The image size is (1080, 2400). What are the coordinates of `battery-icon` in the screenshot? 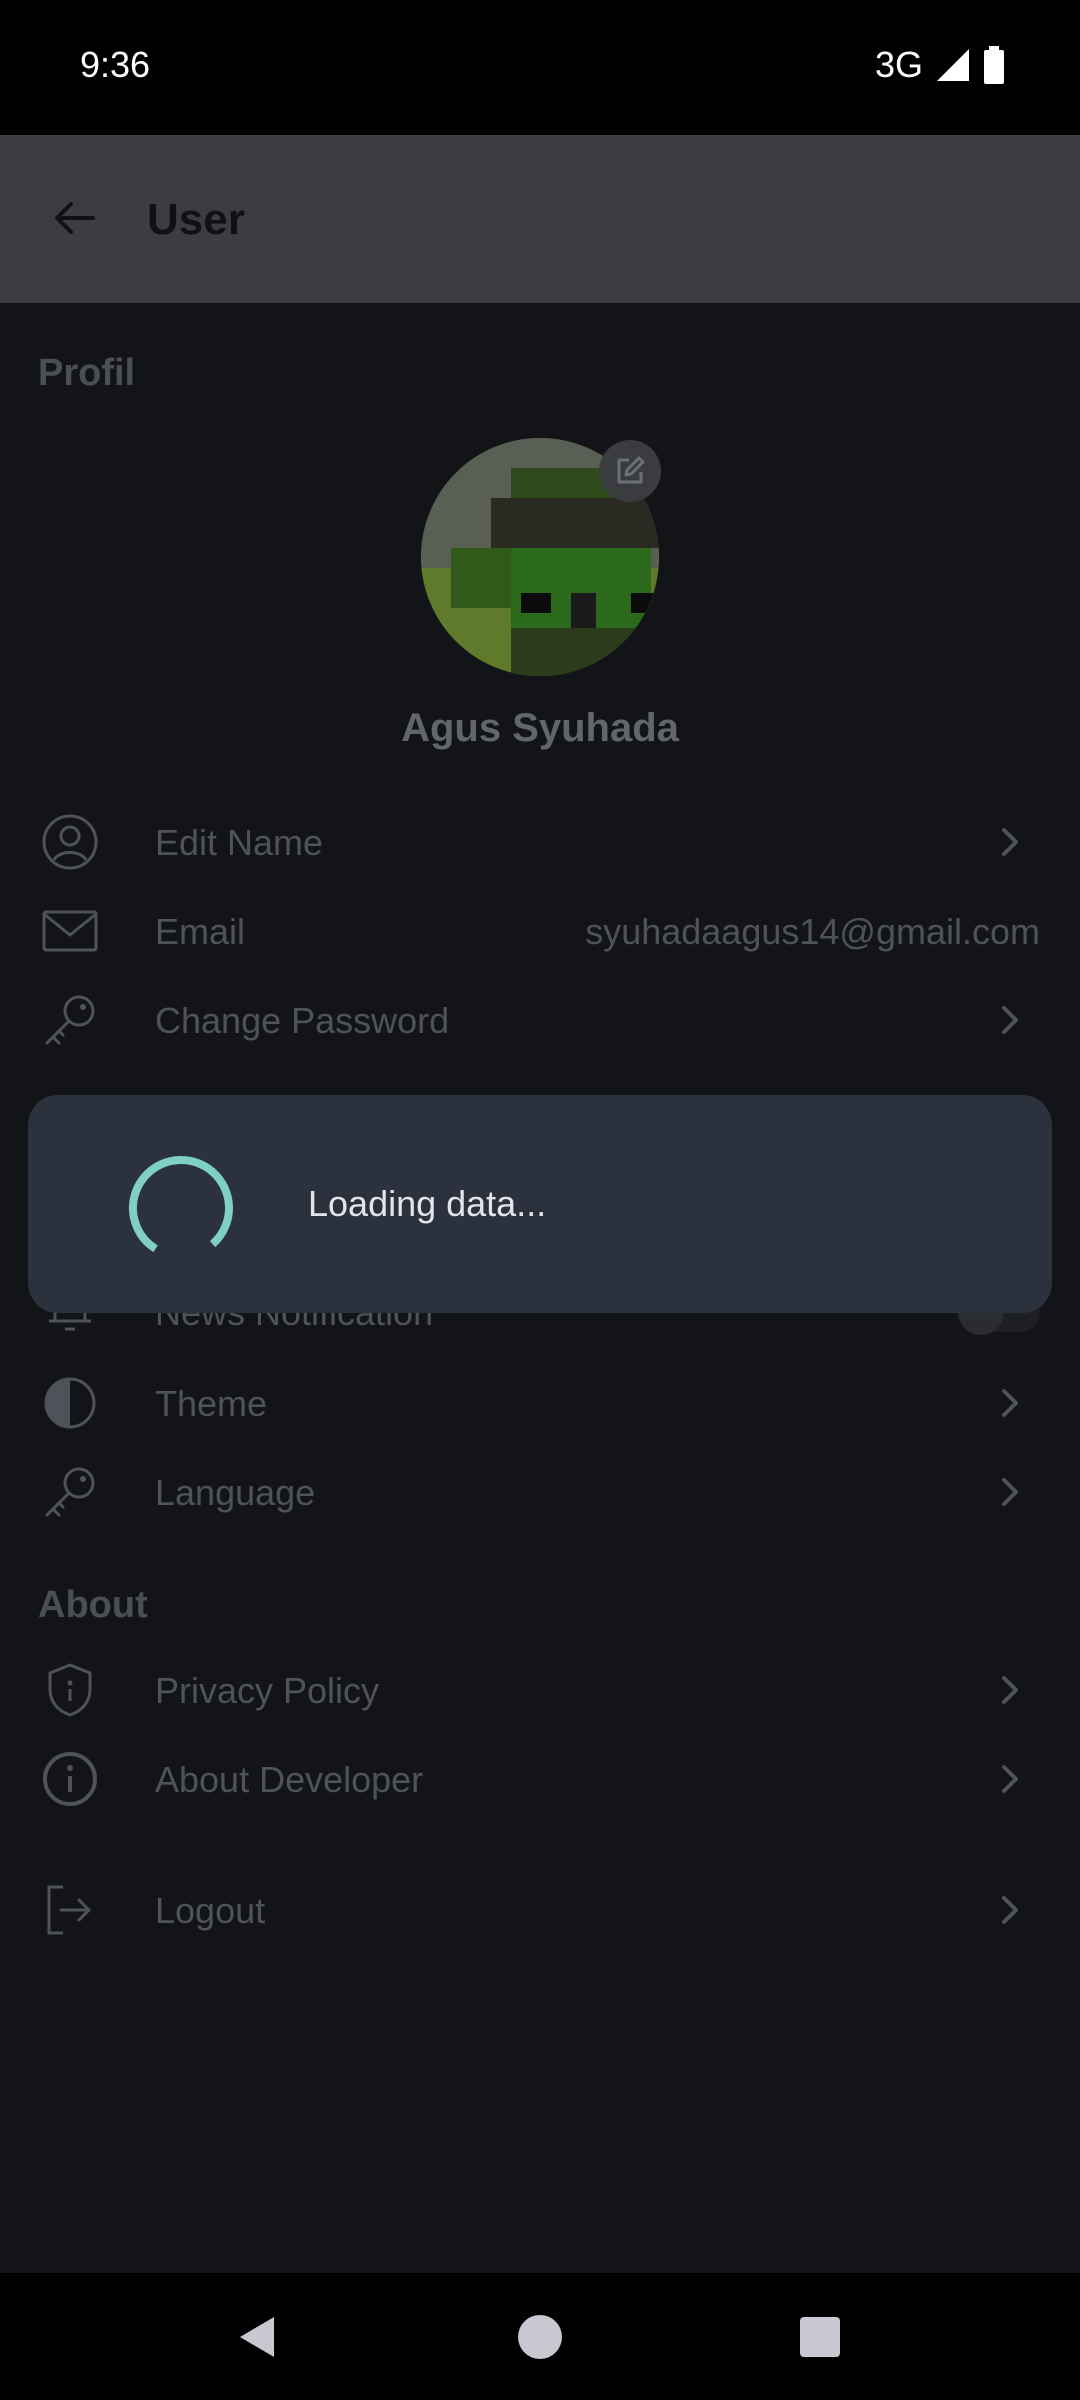 It's located at (994, 65).